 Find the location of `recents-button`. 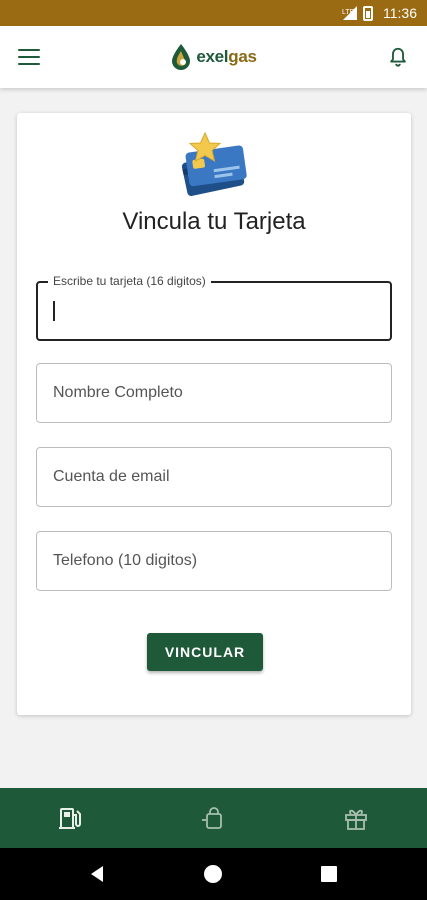

recents-button is located at coordinates (329, 874).